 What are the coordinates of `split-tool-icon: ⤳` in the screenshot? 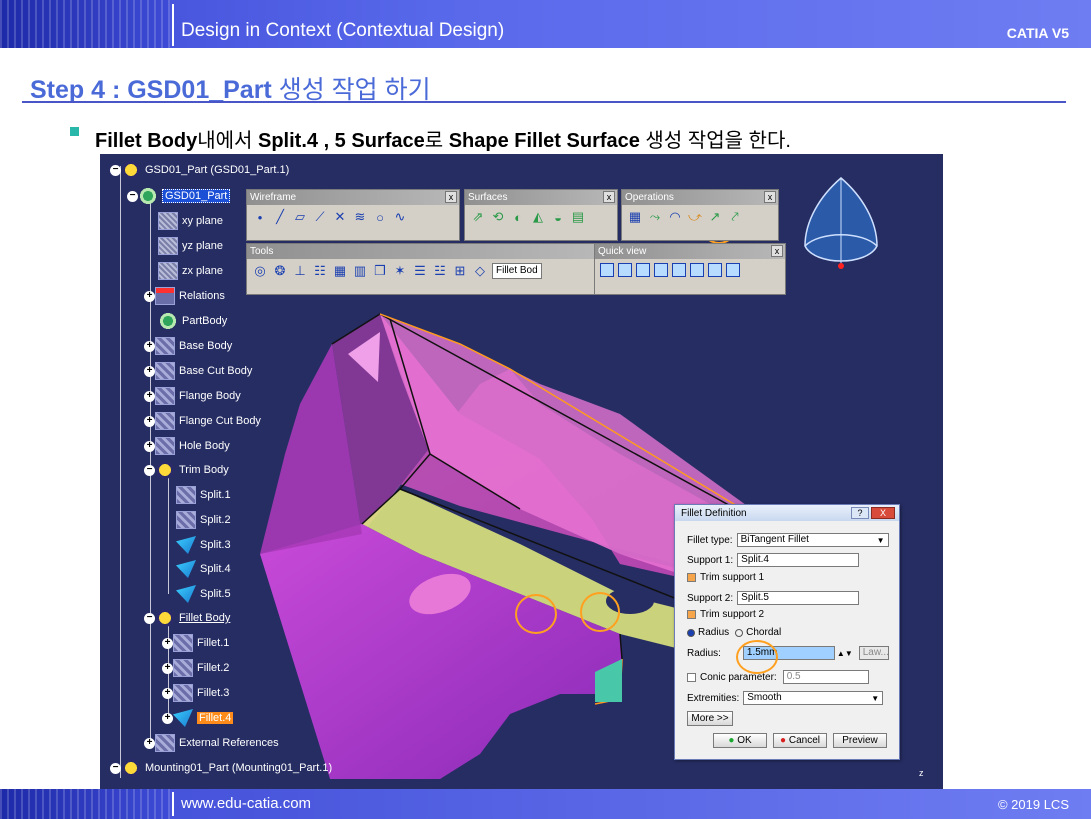 It's located at (655, 217).